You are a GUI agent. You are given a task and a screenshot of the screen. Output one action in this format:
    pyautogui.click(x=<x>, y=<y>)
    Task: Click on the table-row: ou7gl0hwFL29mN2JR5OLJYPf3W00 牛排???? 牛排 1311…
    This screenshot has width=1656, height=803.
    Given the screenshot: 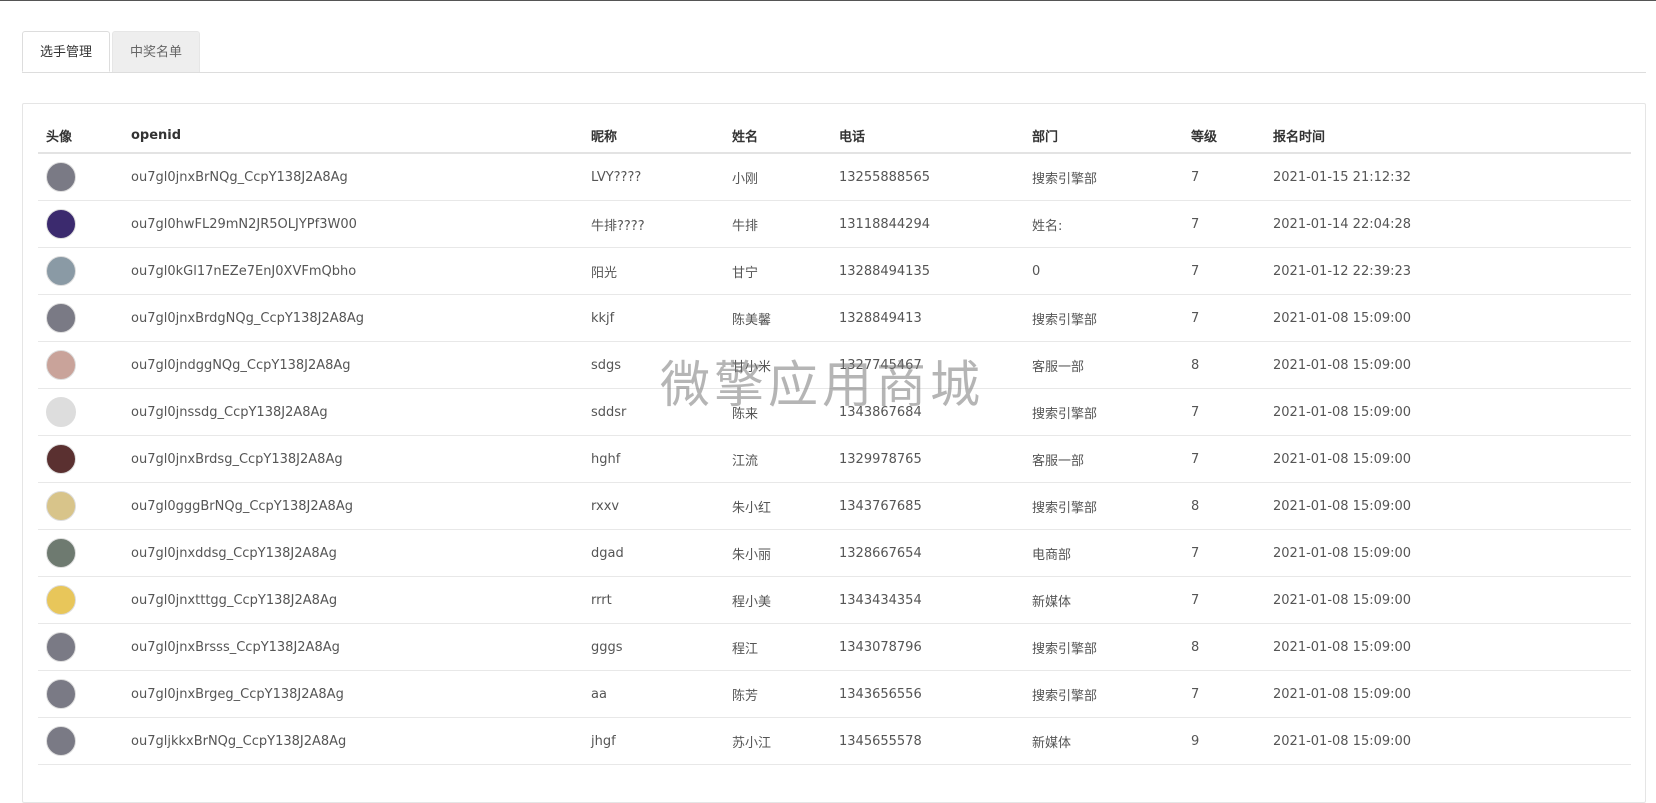 What is the action you would take?
    pyautogui.click(x=834, y=224)
    